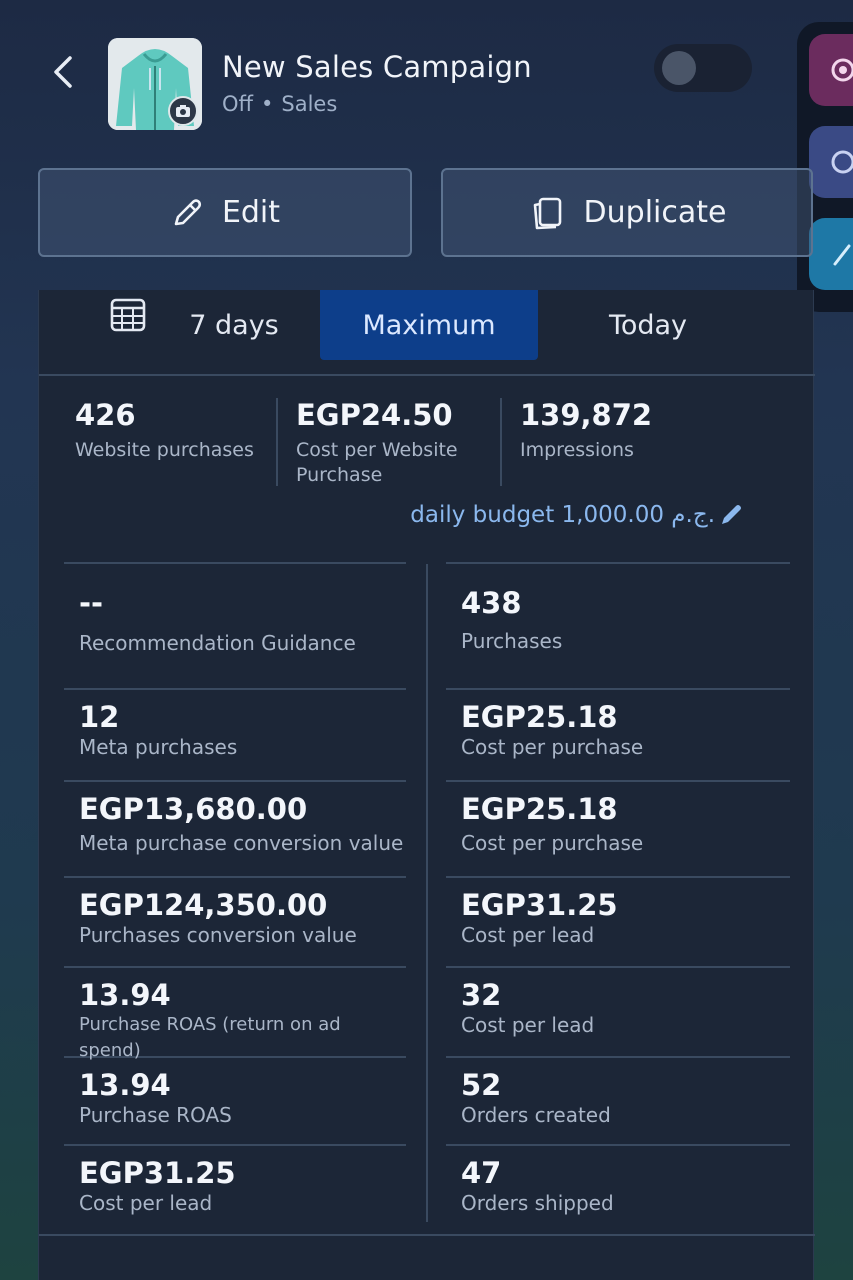  What do you see at coordinates (679, 68) in the screenshot?
I see `toggle-knob` at bounding box center [679, 68].